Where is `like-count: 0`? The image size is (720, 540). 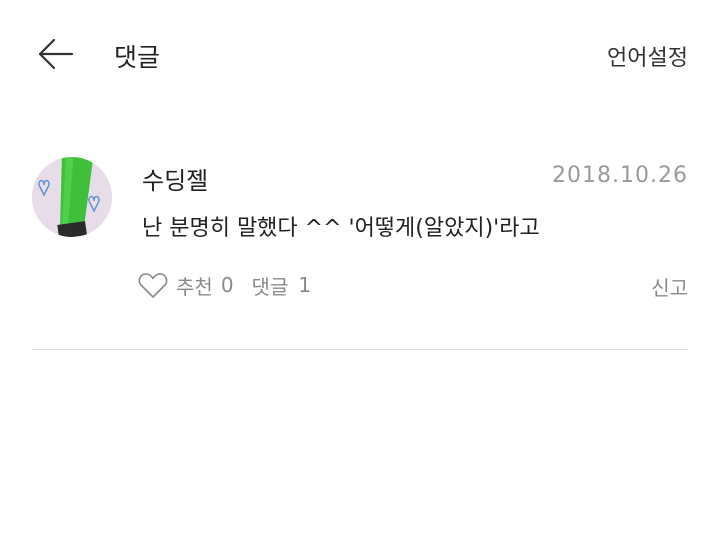 like-count: 0 is located at coordinates (227, 285).